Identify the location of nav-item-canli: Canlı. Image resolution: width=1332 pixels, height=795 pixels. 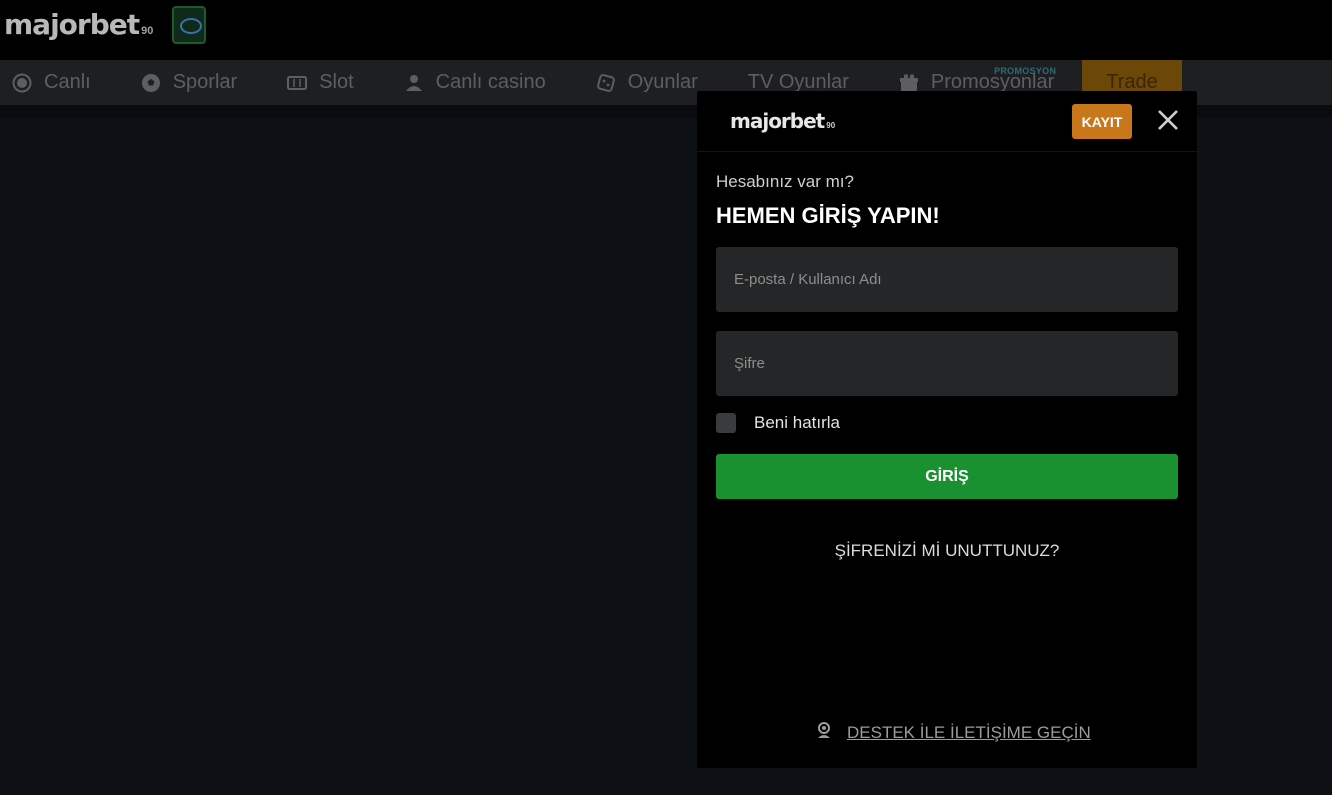
(51, 82).